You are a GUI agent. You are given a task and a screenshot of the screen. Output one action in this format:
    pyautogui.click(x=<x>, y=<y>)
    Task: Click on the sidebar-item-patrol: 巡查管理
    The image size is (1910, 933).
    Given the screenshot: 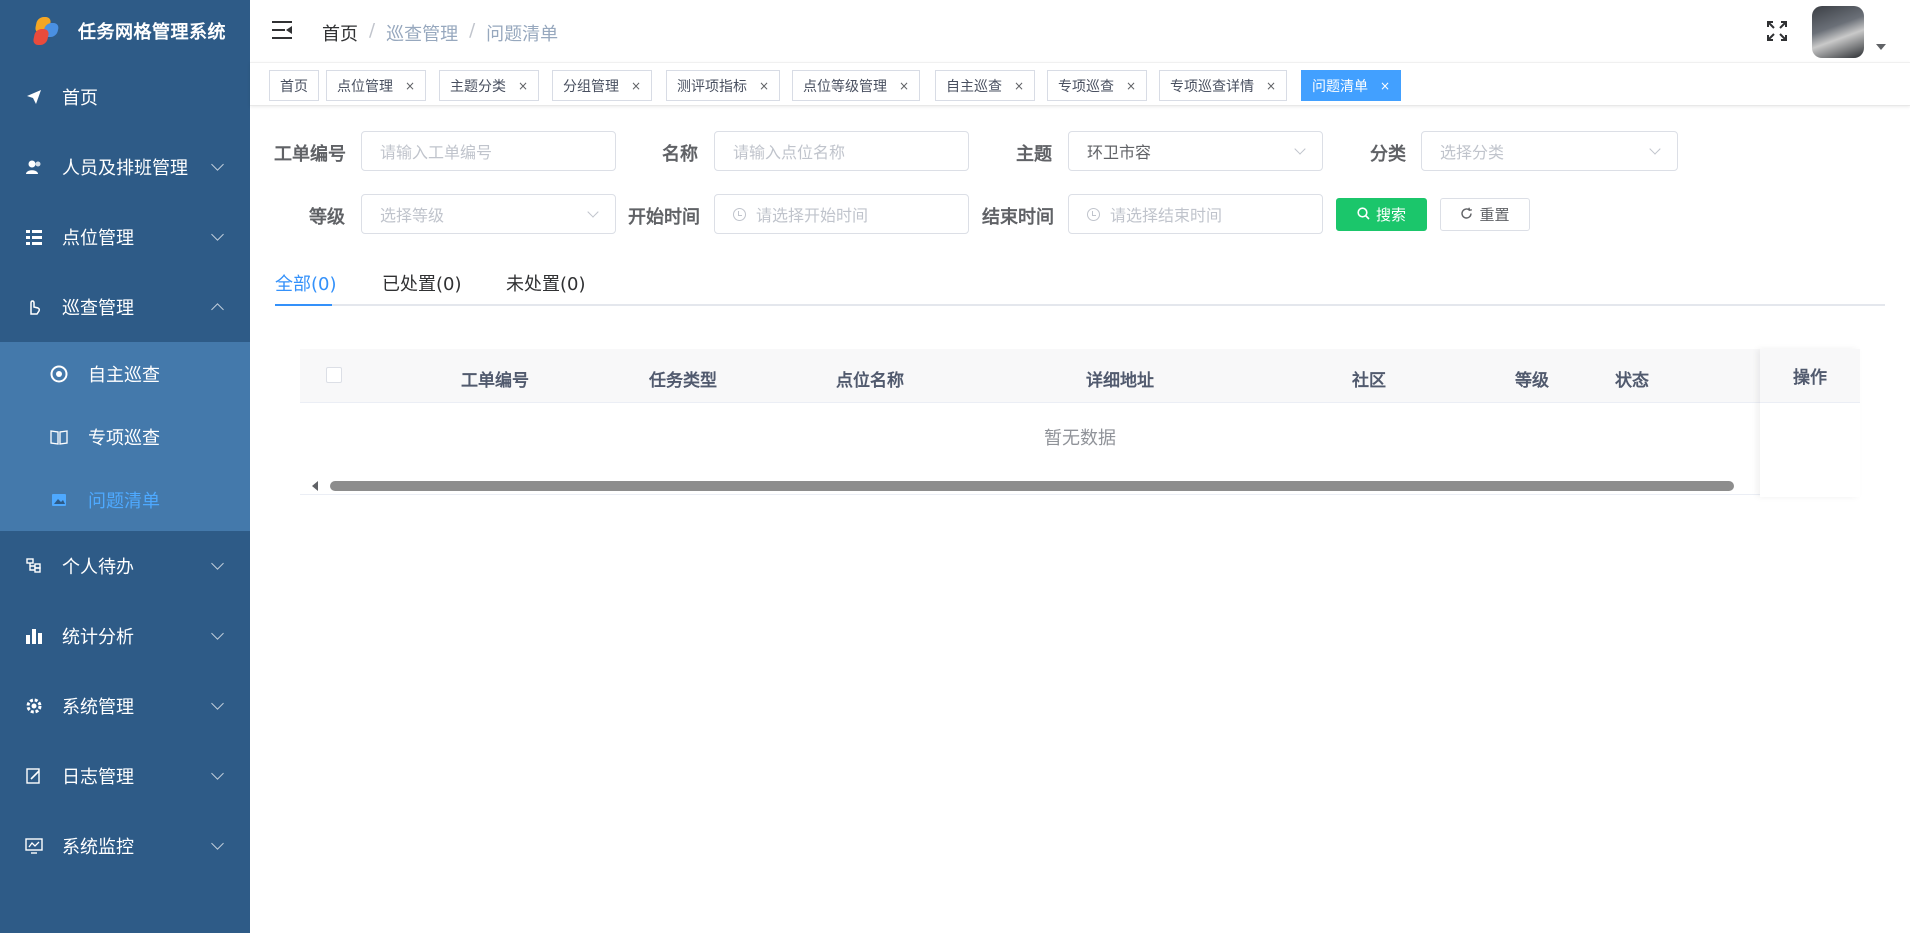 What is the action you would take?
    pyautogui.click(x=125, y=307)
    